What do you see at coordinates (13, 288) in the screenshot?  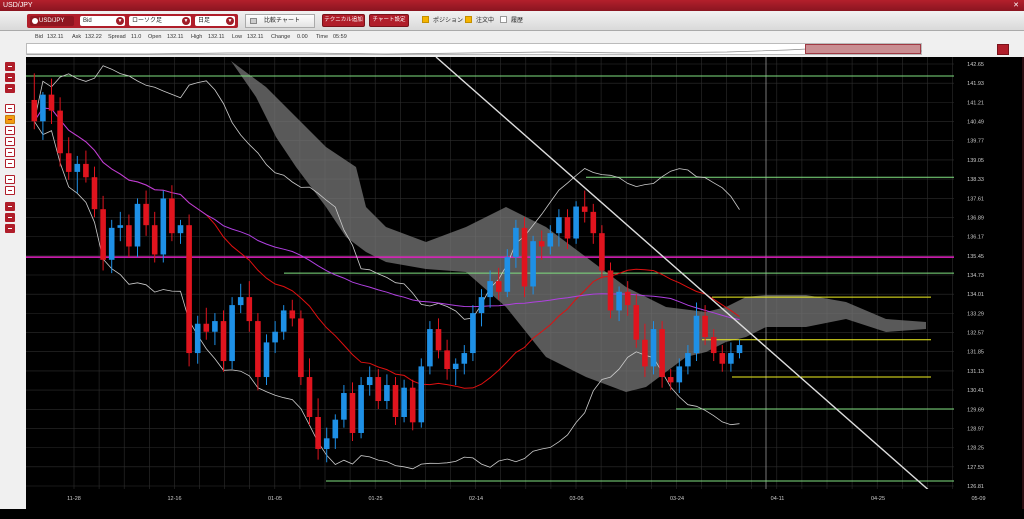 I see `drawing-tools-panel` at bounding box center [13, 288].